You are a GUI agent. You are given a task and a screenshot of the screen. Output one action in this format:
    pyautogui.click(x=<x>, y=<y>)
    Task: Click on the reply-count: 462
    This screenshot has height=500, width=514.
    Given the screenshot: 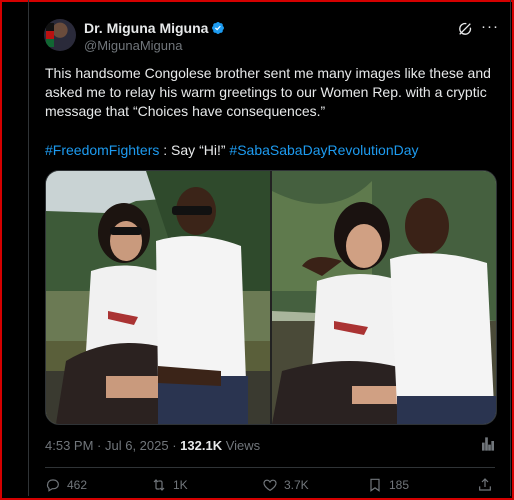 What is the action you would take?
    pyautogui.click(x=77, y=485)
    